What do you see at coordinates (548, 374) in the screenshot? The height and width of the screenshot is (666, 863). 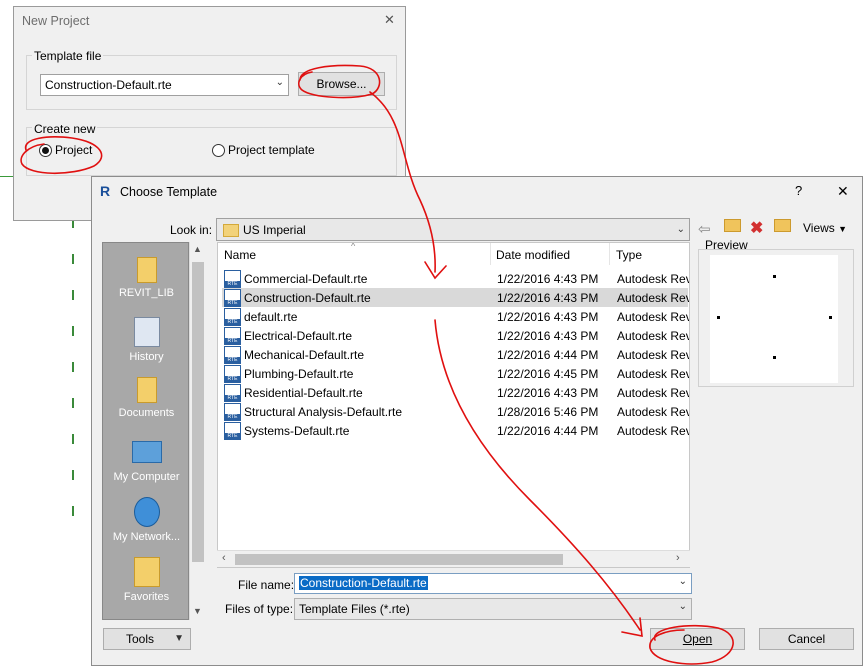 I see `file-date-cell: 1/22/2016 4:45 PM` at bounding box center [548, 374].